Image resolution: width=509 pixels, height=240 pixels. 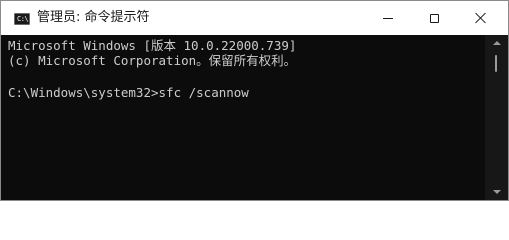 I want to click on cmd-icon-glyph: C:\, so click(x=23, y=19).